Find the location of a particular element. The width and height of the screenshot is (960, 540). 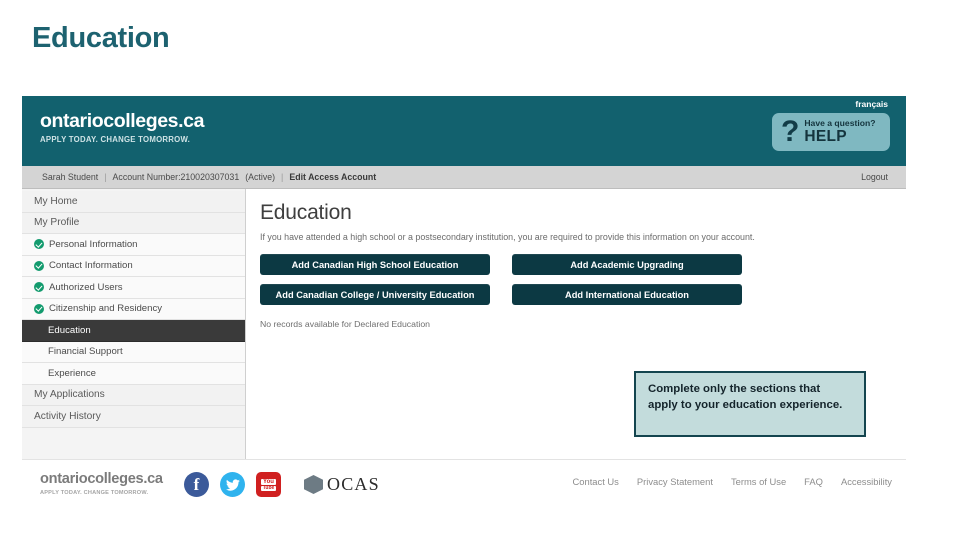

help-button-label: HELP is located at coordinates (825, 137).